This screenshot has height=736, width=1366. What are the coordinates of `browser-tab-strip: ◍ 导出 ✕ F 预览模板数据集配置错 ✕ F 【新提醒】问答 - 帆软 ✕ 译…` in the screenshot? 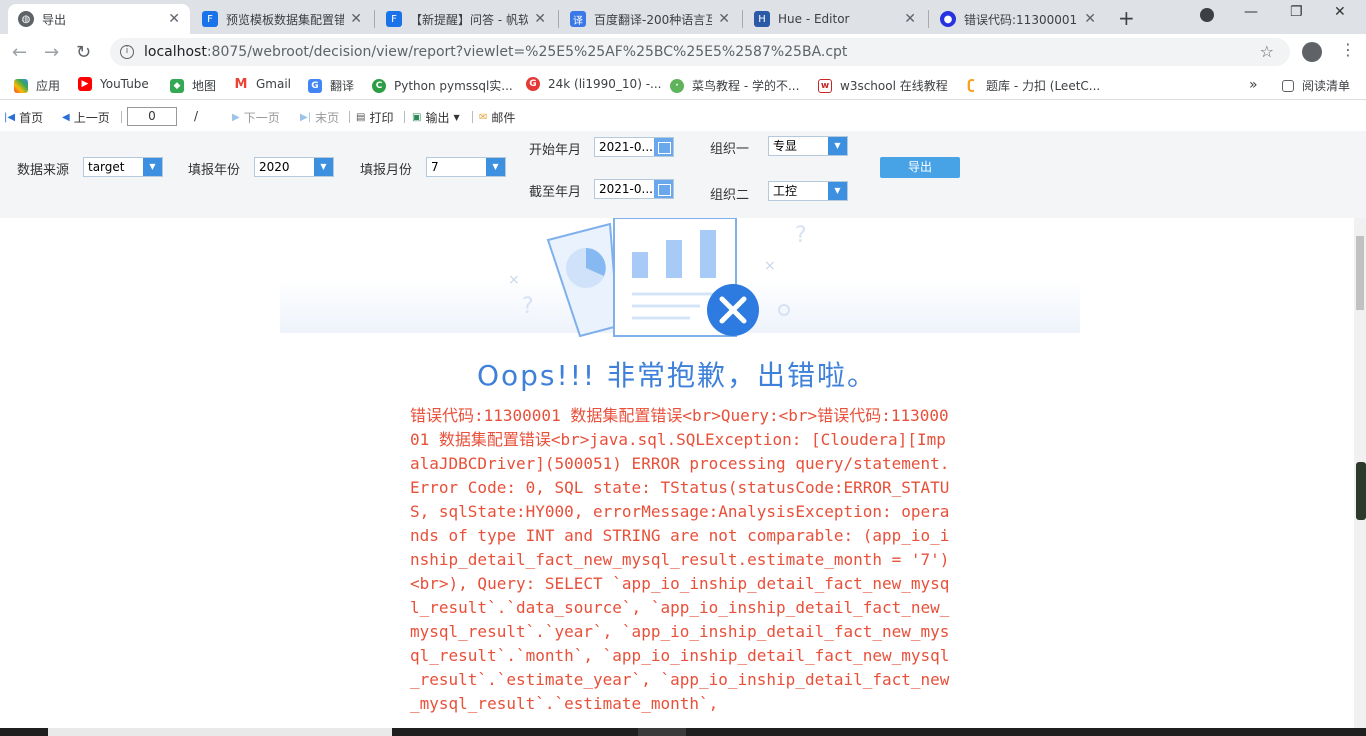 It's located at (683, 17).